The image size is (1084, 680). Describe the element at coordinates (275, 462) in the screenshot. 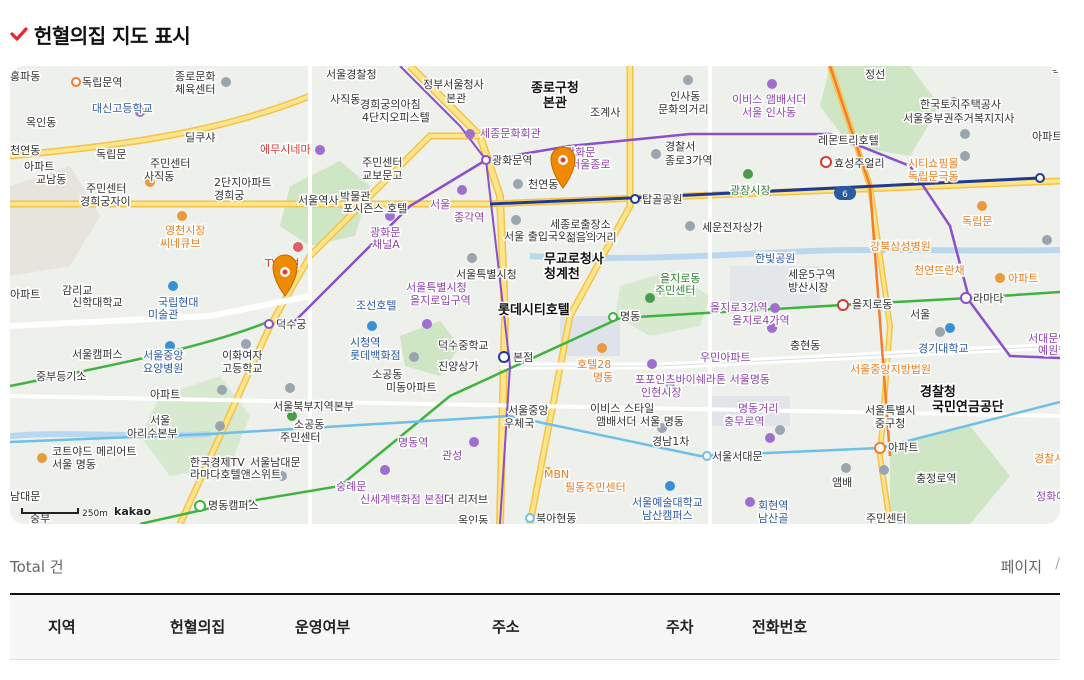

I see `map-label: 서울남대문` at that location.